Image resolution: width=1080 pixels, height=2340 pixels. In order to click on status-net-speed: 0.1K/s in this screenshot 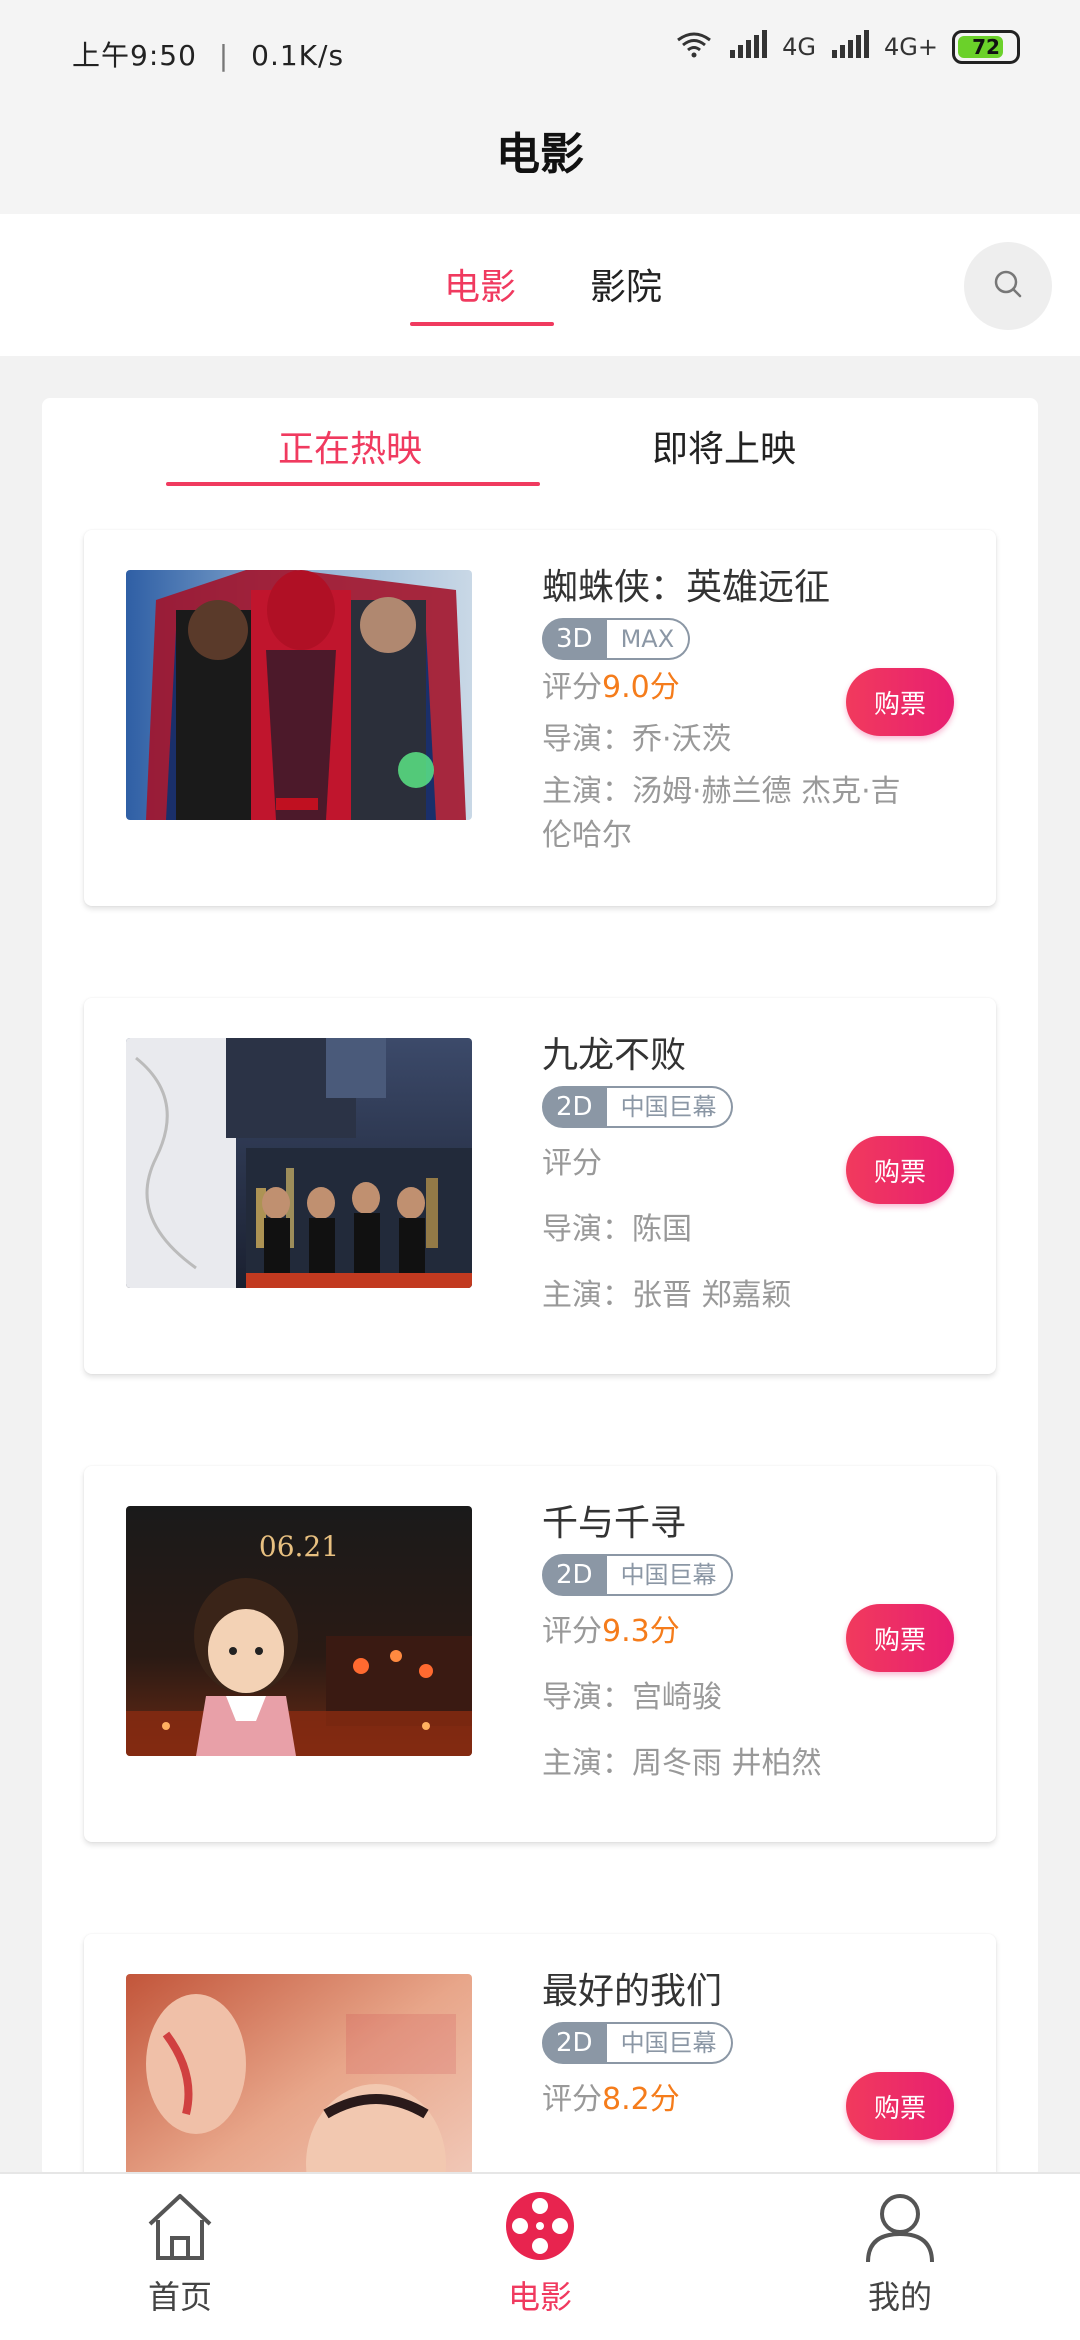, I will do `click(298, 55)`.